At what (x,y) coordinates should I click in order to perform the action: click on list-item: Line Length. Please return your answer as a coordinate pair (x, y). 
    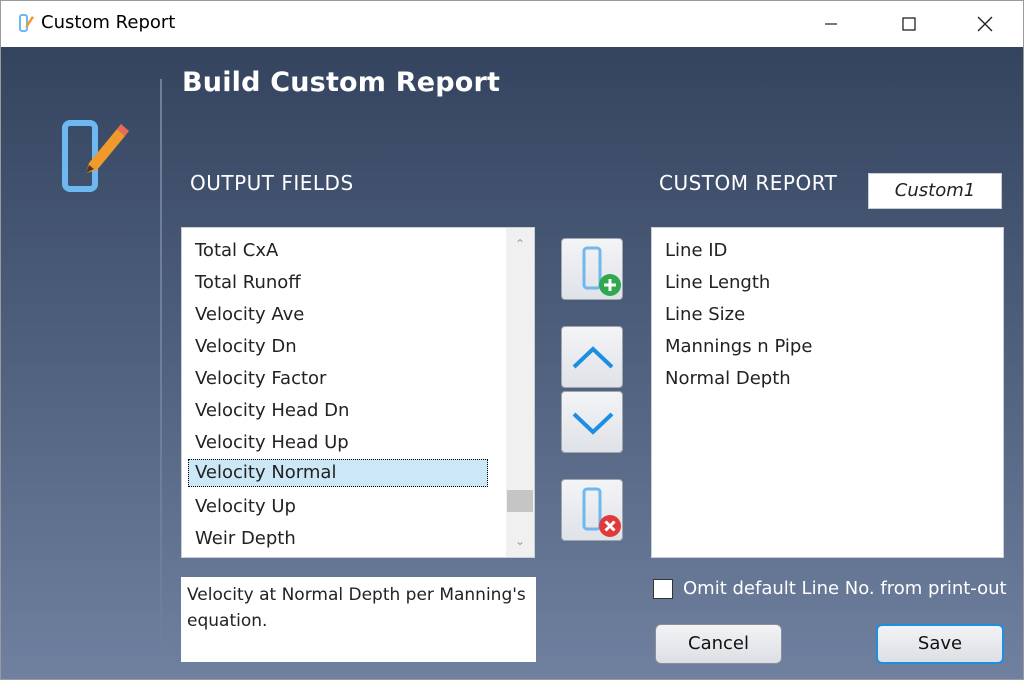
    Looking at the image, I should click on (717, 282).